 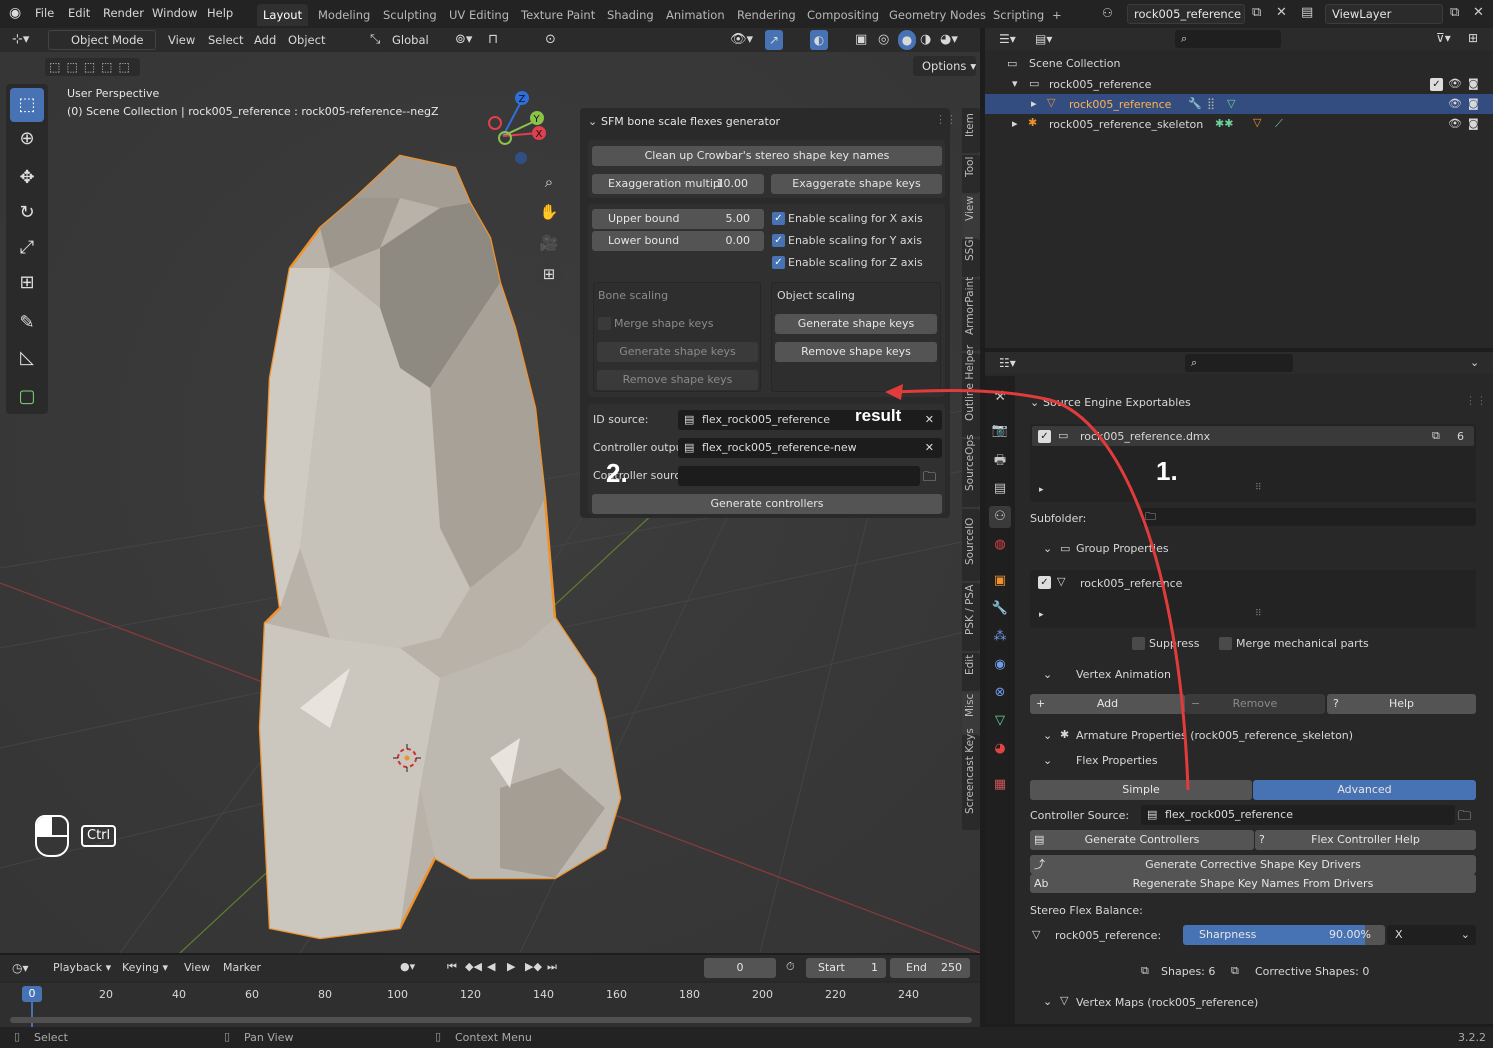 What do you see at coordinates (678, 219) in the screenshot?
I see `upper-bound-field: Upper bound 5.00` at bounding box center [678, 219].